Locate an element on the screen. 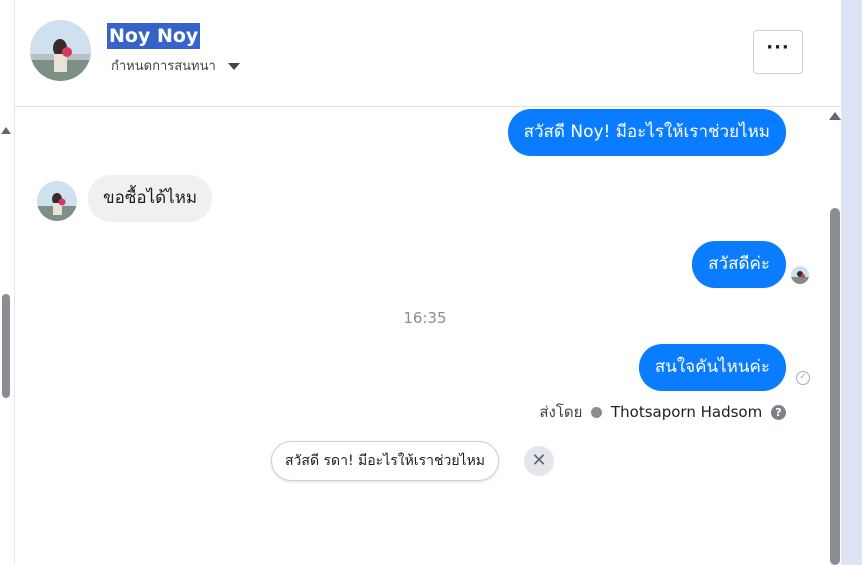  sent-by-label: ส่งโดย is located at coordinates (561, 412).